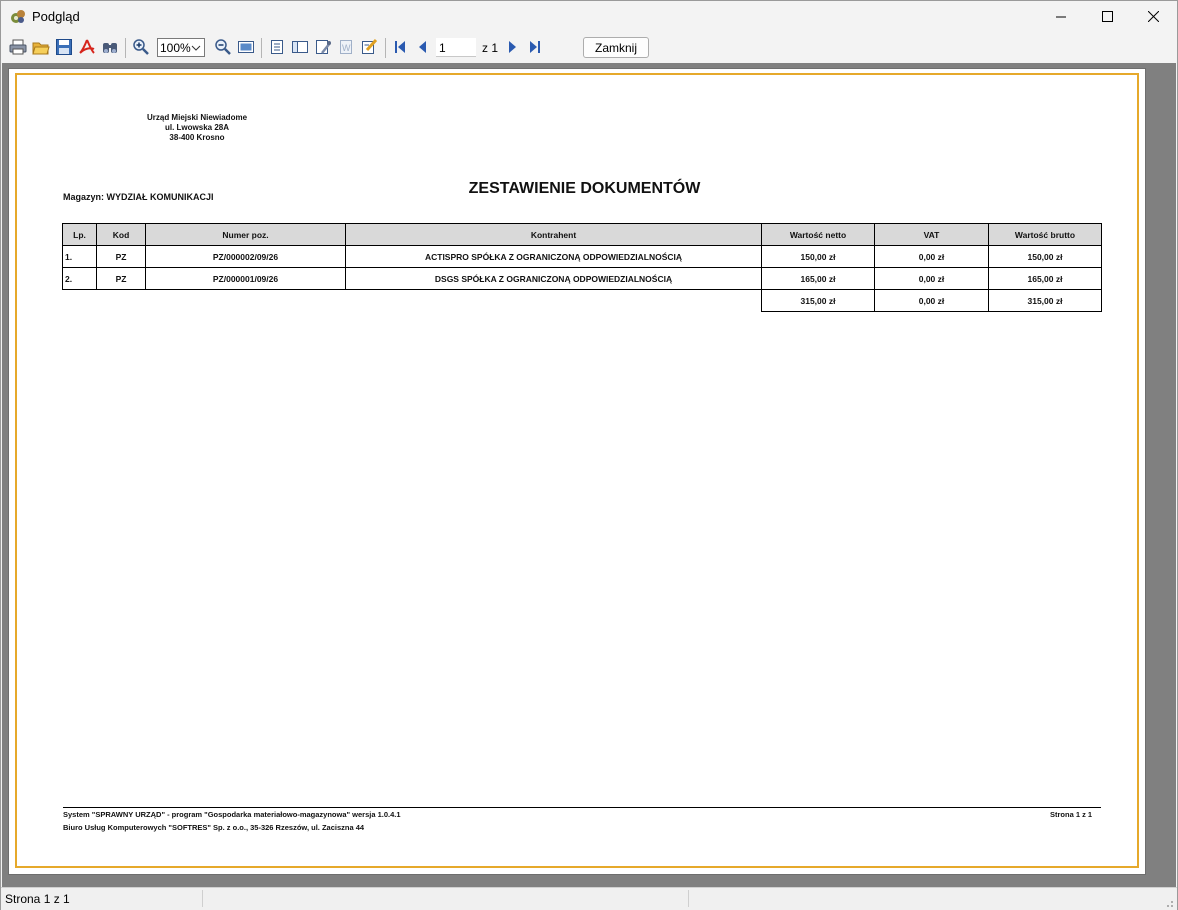  I want to click on column-header: Wartość brutto, so click(1045, 234).